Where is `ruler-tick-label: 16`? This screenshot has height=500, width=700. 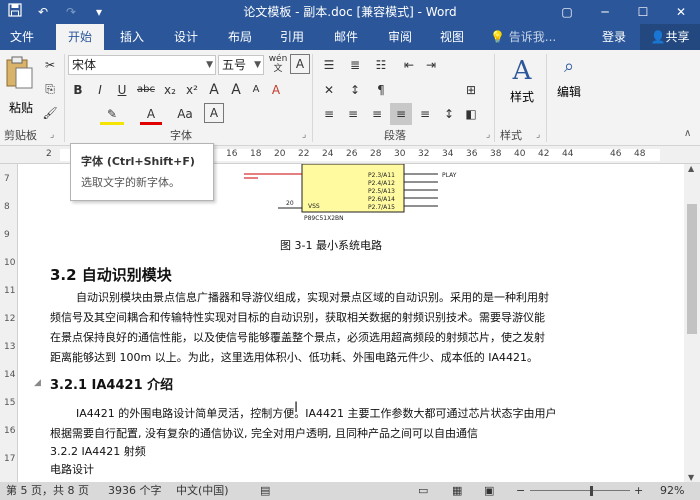 ruler-tick-label: 16 is located at coordinates (232, 154).